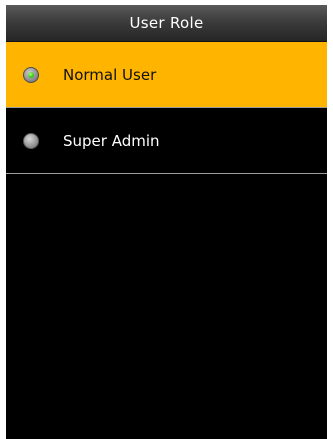 The height and width of the screenshot is (439, 333). I want to click on radio-dot, so click(31, 74).